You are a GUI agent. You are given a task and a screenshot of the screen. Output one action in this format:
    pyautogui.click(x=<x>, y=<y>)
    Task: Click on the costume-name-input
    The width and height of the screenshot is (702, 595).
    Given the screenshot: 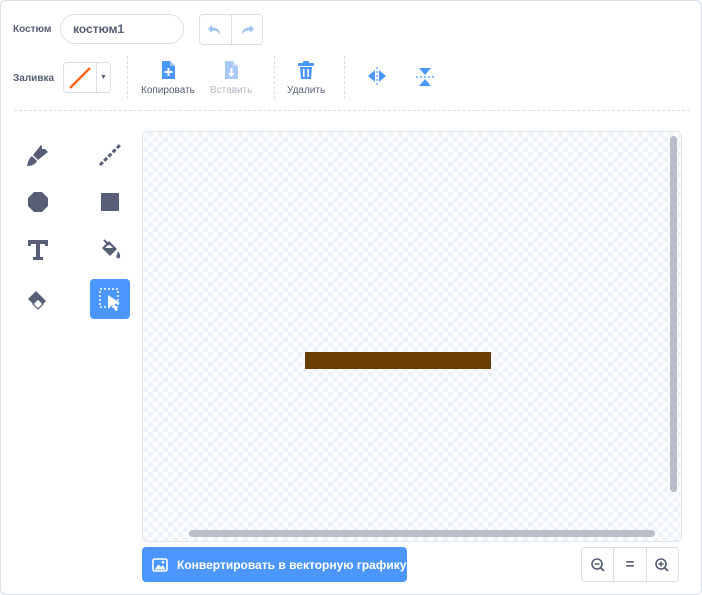 What is the action you would take?
    pyautogui.click(x=122, y=29)
    